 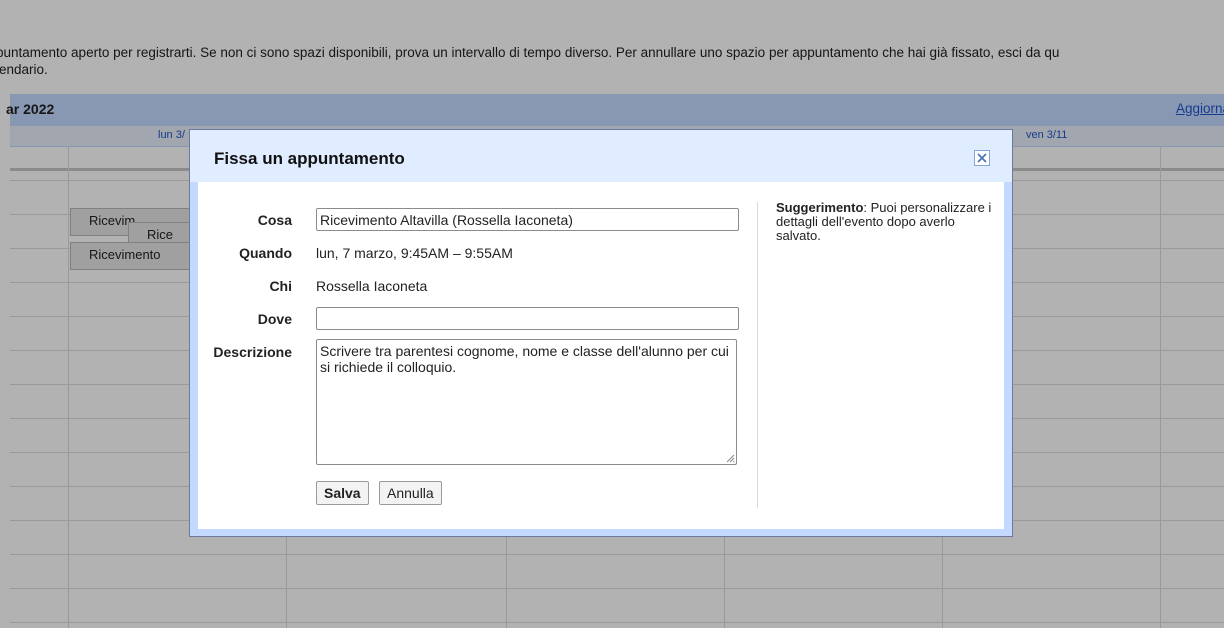 I want to click on who-value: Rossella Iaconeta, so click(x=372, y=286).